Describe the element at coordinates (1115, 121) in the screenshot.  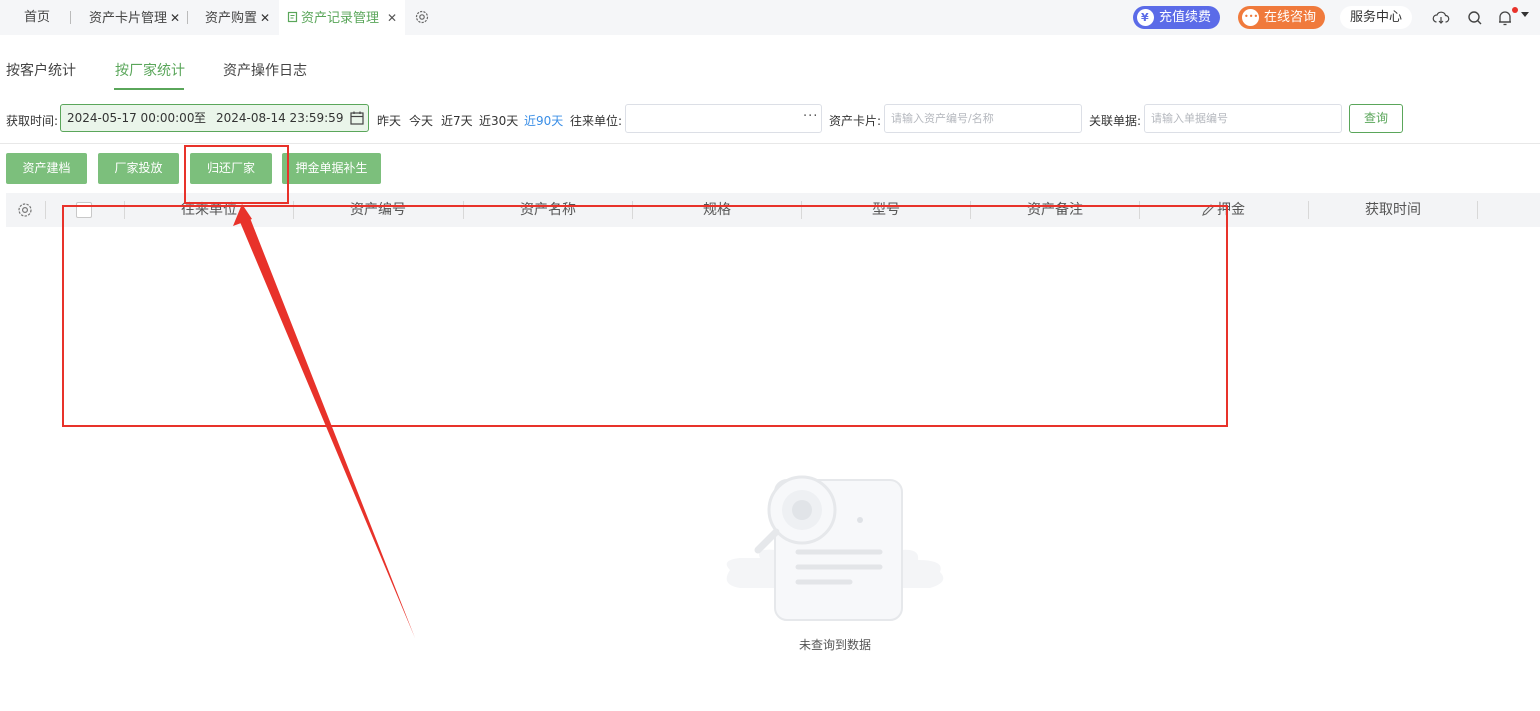
I see `related-bill-label: 关联单据:` at that location.